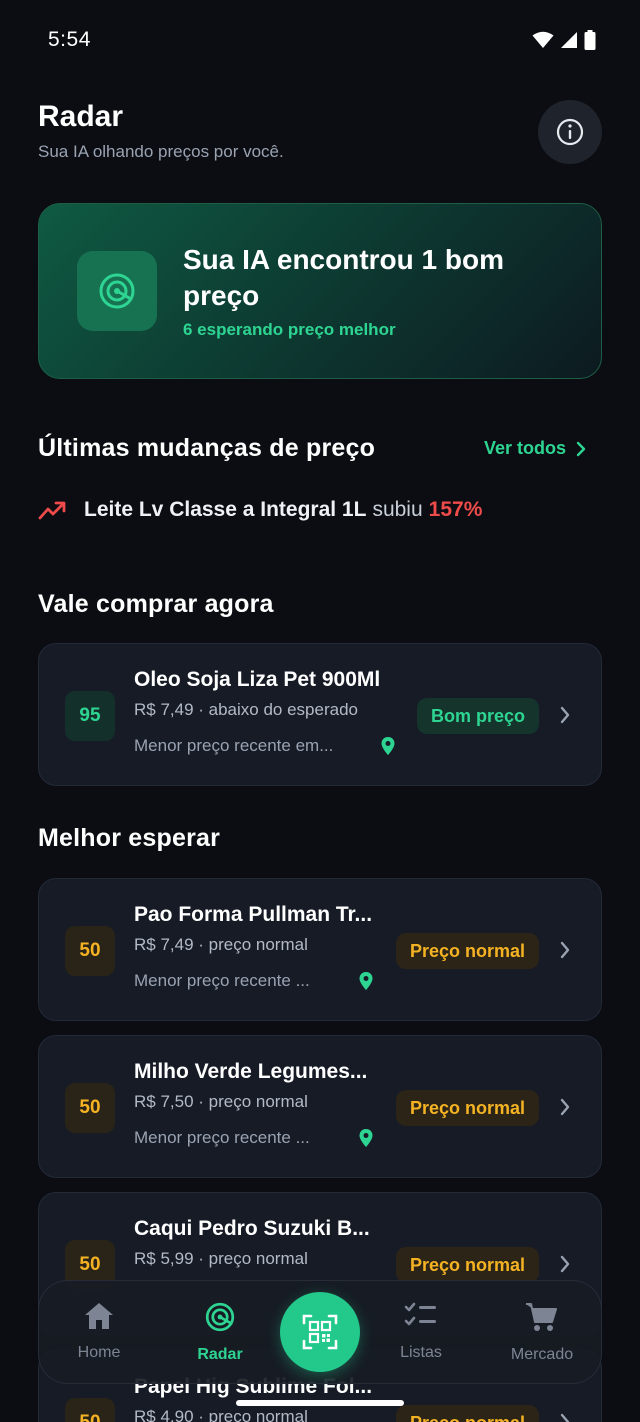 The height and width of the screenshot is (1422, 640). I want to click on status-time: 5:54, so click(69, 39).